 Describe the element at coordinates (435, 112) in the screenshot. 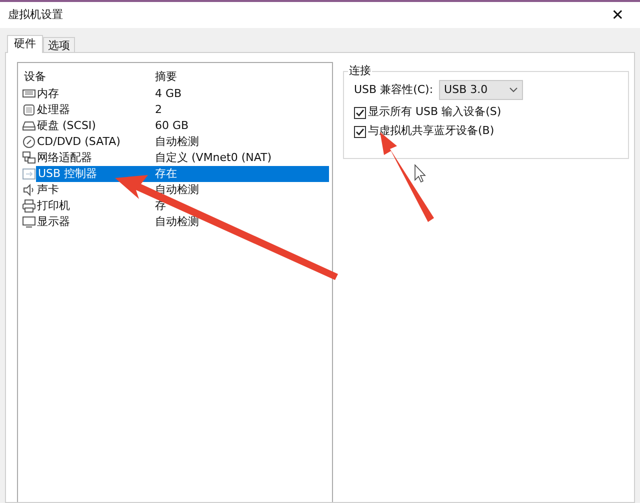

I see `checkbox-label: 显示所有 USB 输入设备(S)` at that location.